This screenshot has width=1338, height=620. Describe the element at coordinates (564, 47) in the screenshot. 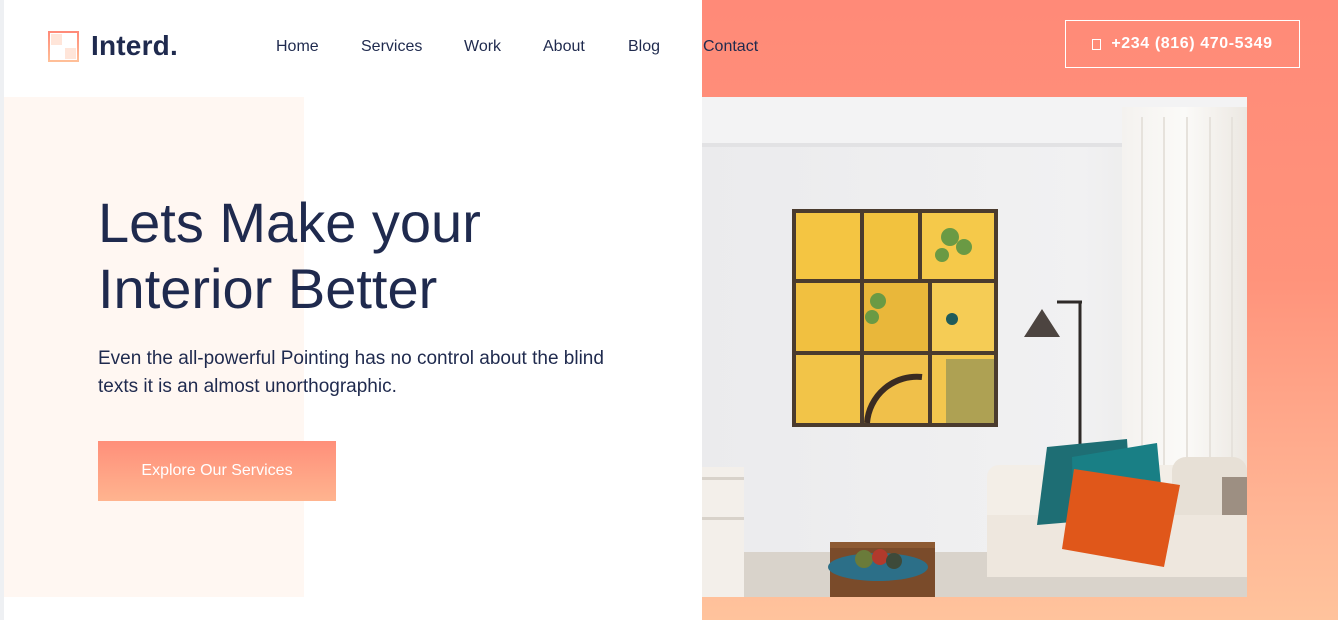

I see `nav-item-about: About` at that location.